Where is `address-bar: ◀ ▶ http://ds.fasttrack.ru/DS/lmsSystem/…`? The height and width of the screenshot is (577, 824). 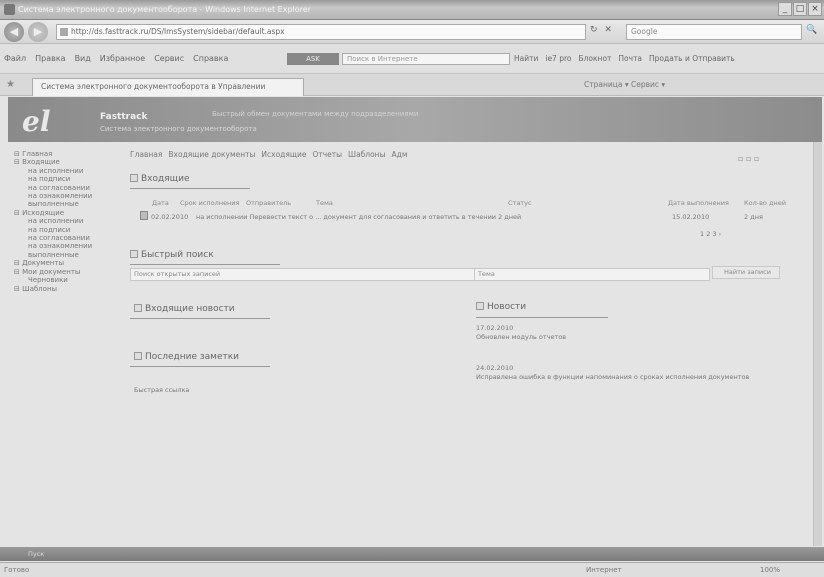
address-bar: ◀ ▶ http://ds.fasttrack.ru/DS/lmsSystem/… is located at coordinates (412, 32).